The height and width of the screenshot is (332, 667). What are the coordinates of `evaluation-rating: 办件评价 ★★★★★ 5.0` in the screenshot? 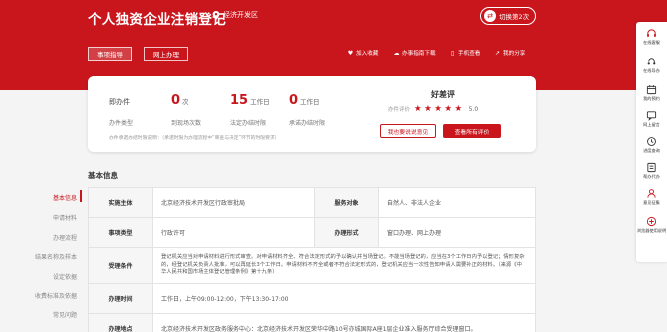 It's located at (433, 109).